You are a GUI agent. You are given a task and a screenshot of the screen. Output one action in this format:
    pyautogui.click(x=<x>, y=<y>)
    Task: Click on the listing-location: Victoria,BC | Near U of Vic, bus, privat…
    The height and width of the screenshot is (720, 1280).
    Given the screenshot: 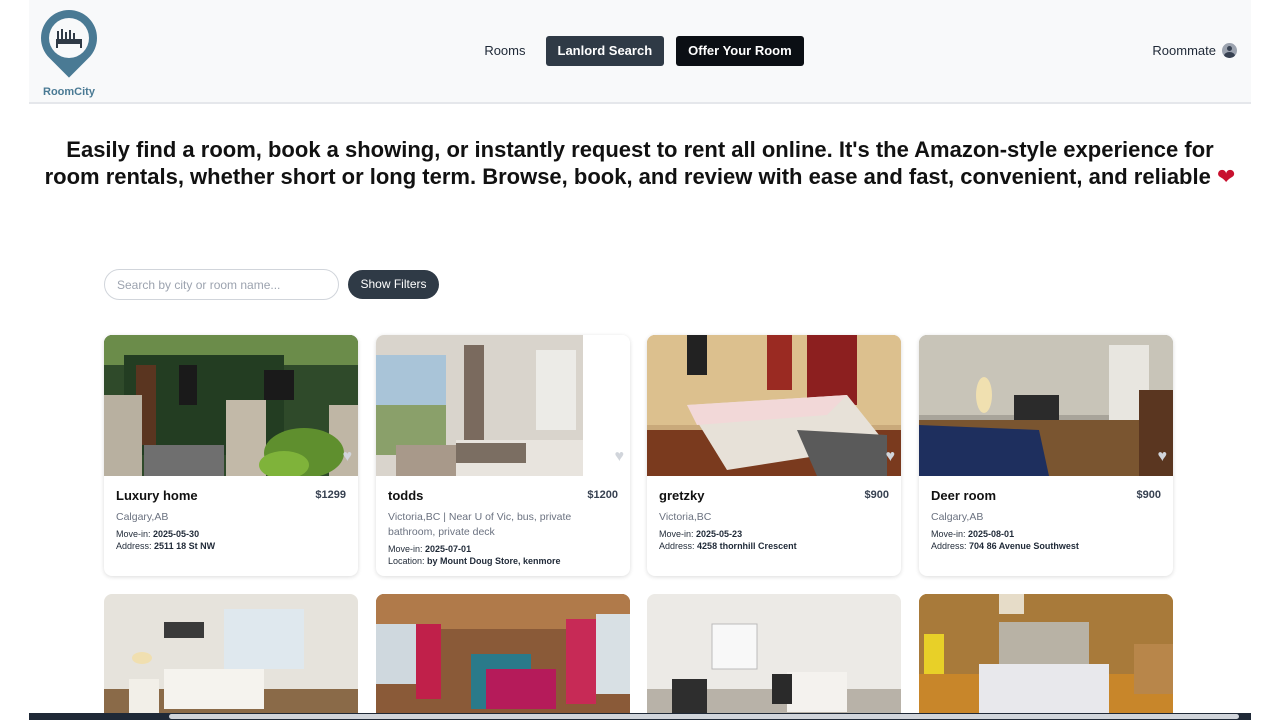 What is the action you would take?
    pyautogui.click(x=480, y=524)
    